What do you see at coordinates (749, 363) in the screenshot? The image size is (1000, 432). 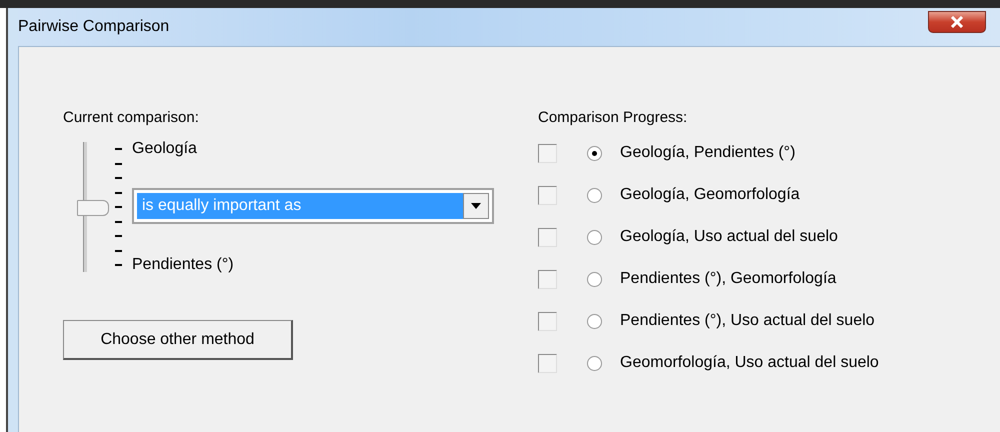 I see `comparison-pair: Geomorfología, Uso actual del suelo` at bounding box center [749, 363].